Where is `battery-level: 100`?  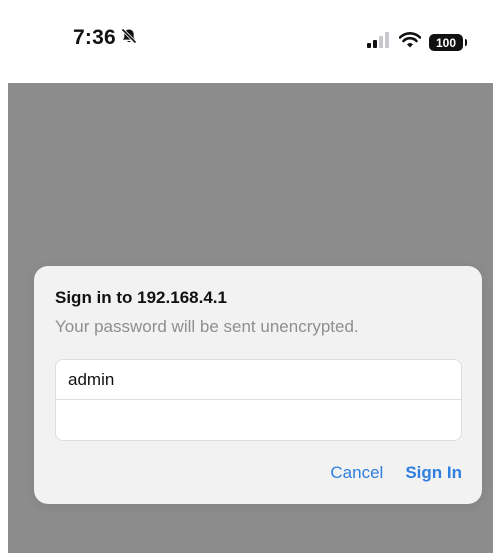
battery-level: 100 is located at coordinates (446, 42).